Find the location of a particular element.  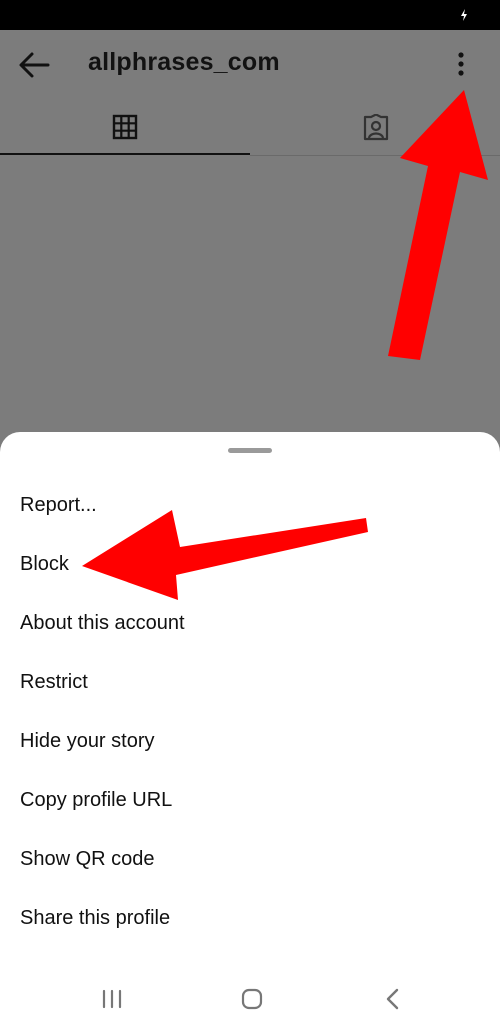

more-options-button is located at coordinates (461, 64).